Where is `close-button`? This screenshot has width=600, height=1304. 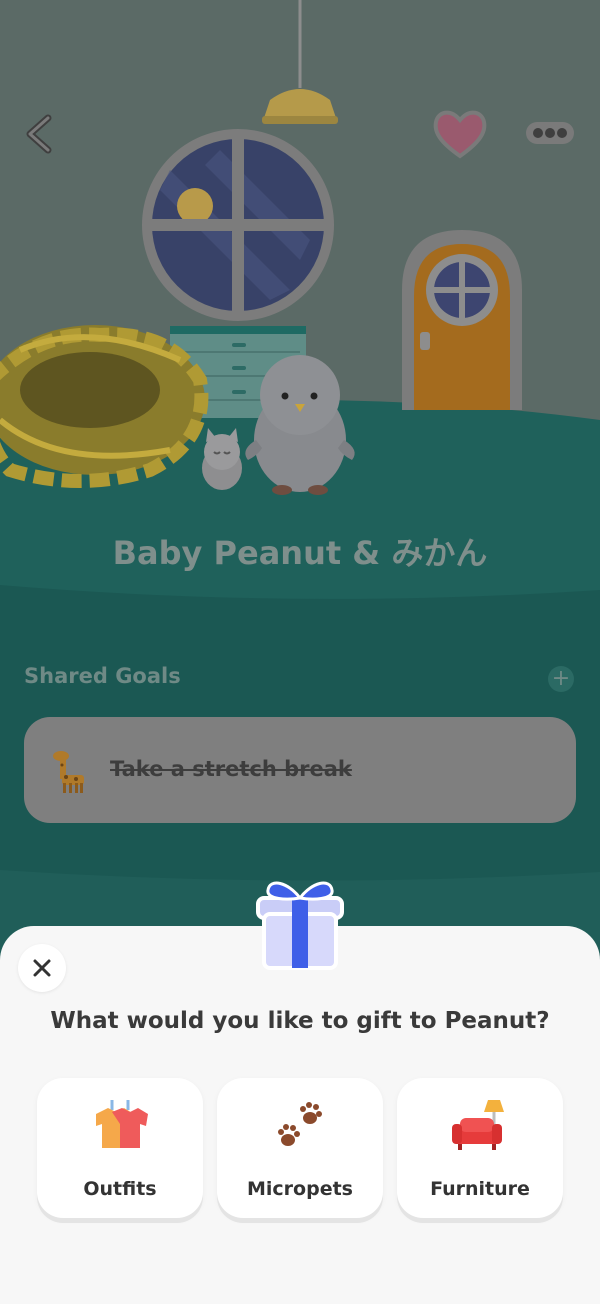
close-button is located at coordinates (42, 968).